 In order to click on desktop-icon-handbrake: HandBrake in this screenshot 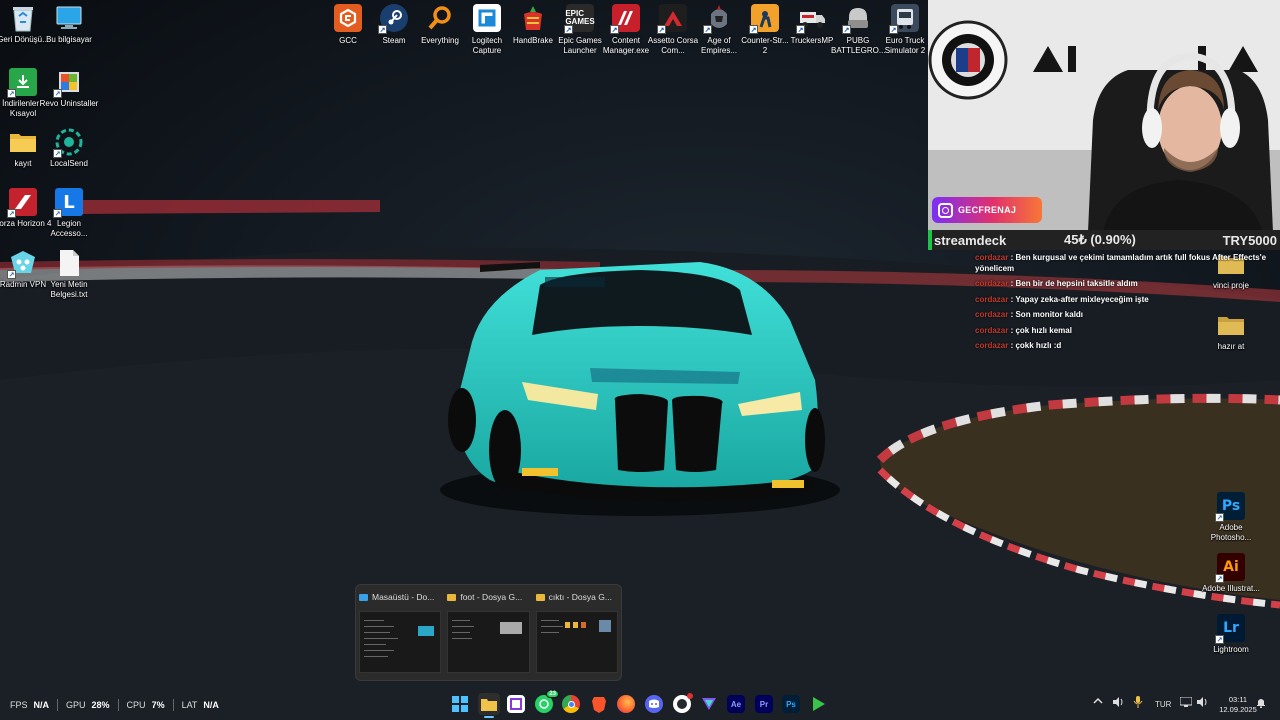, I will do `click(533, 25)`.